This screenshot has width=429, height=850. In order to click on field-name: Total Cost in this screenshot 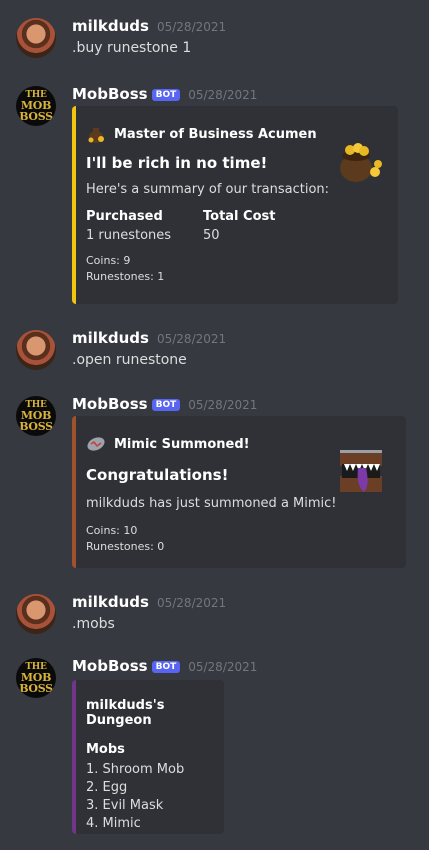, I will do `click(239, 216)`.